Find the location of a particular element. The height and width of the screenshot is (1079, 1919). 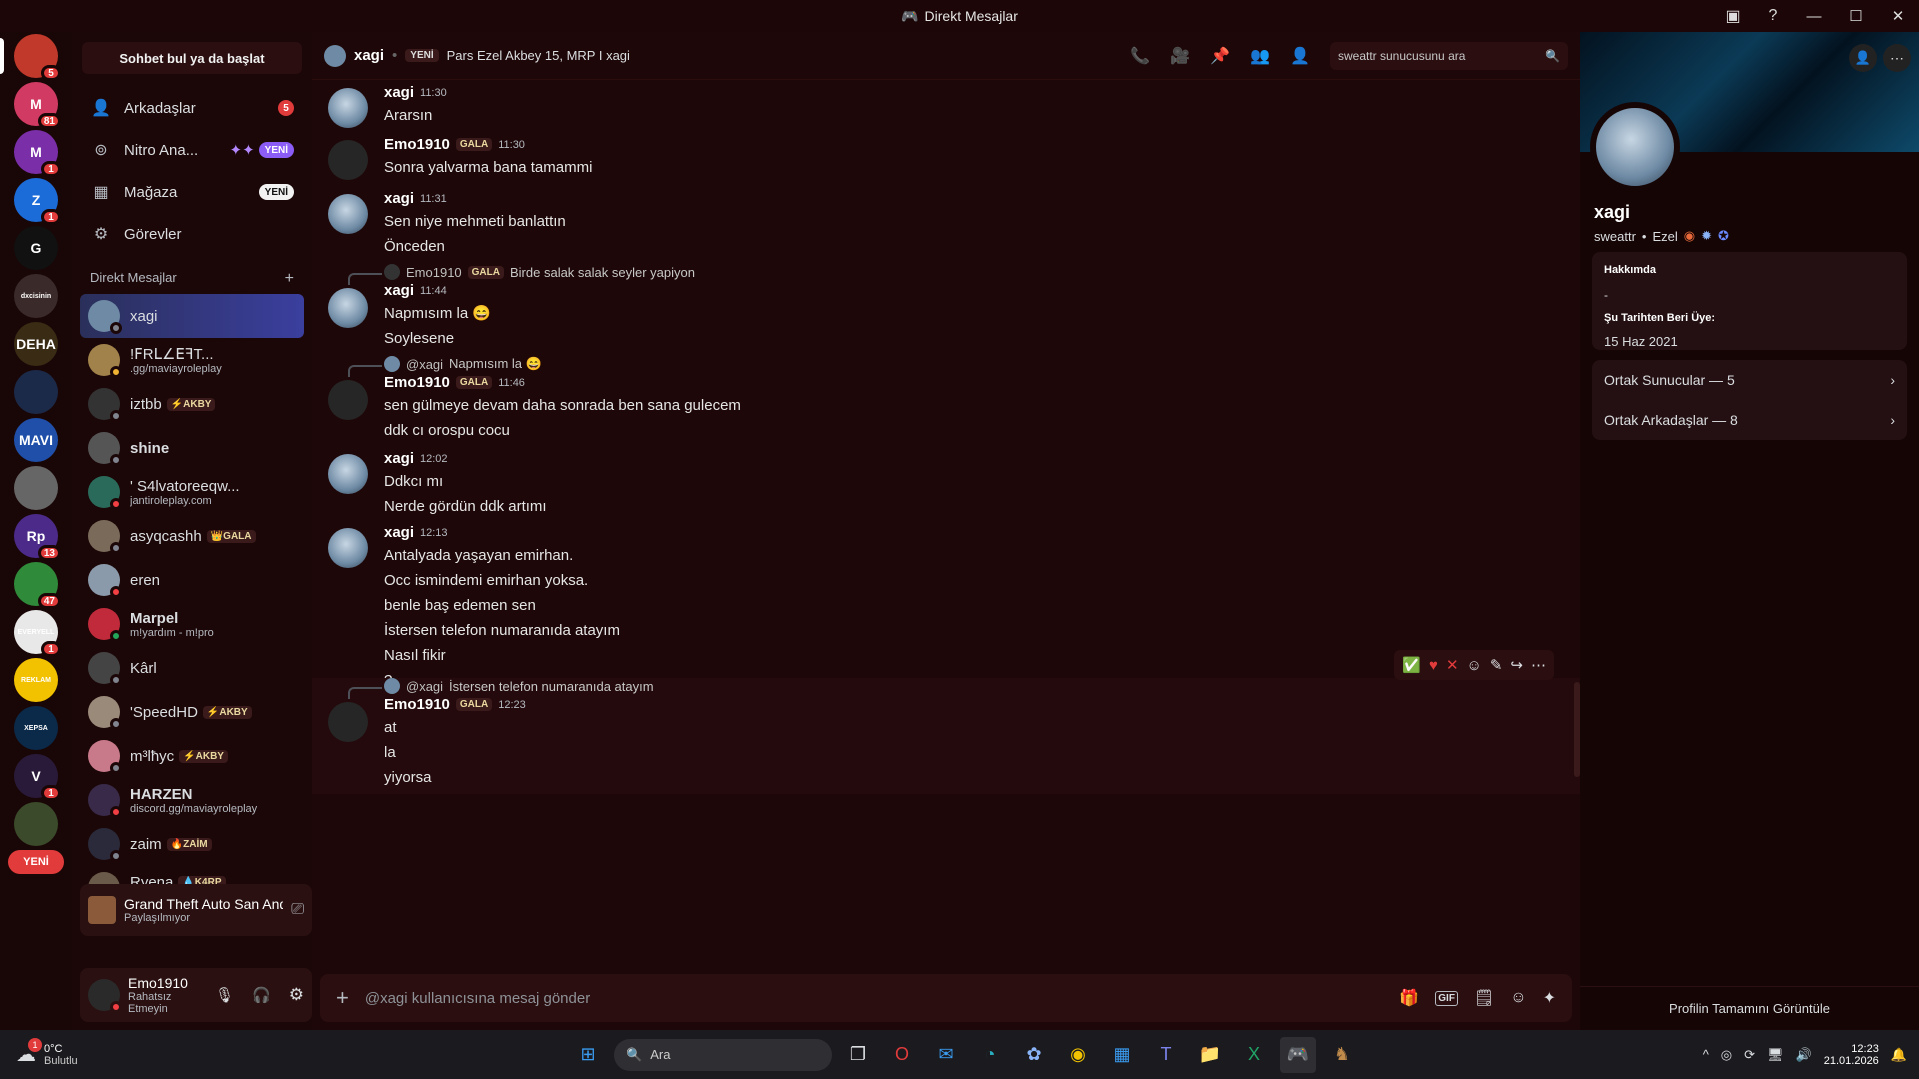

attach-plus-icon: + is located at coordinates (342, 998).